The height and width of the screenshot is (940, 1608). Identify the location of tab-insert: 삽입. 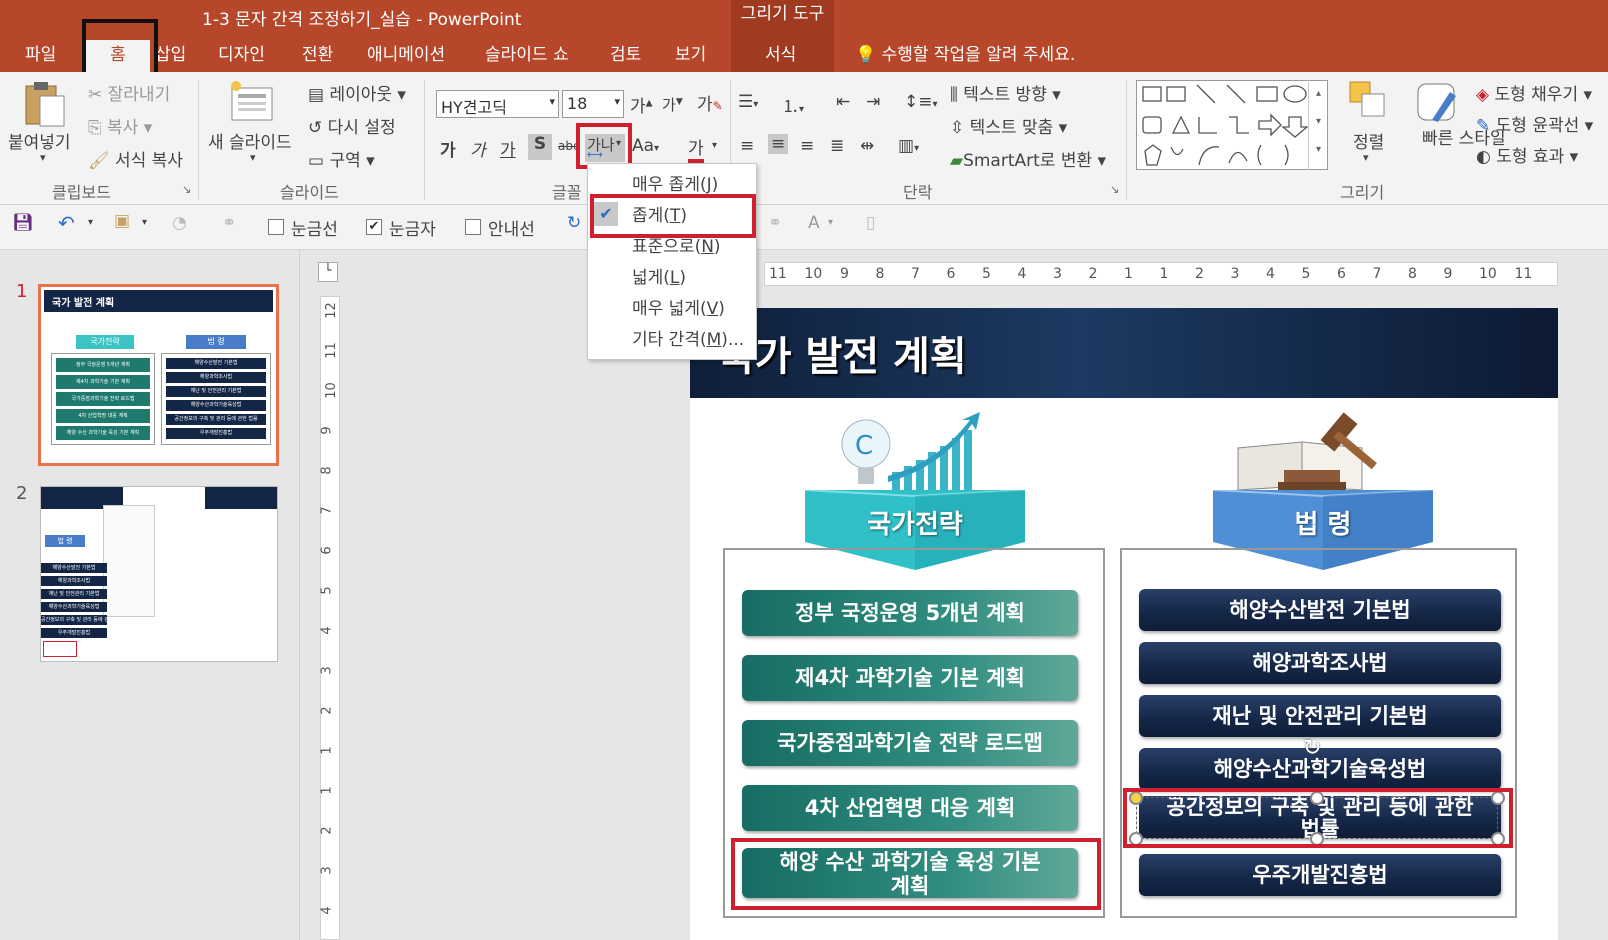
(170, 56).